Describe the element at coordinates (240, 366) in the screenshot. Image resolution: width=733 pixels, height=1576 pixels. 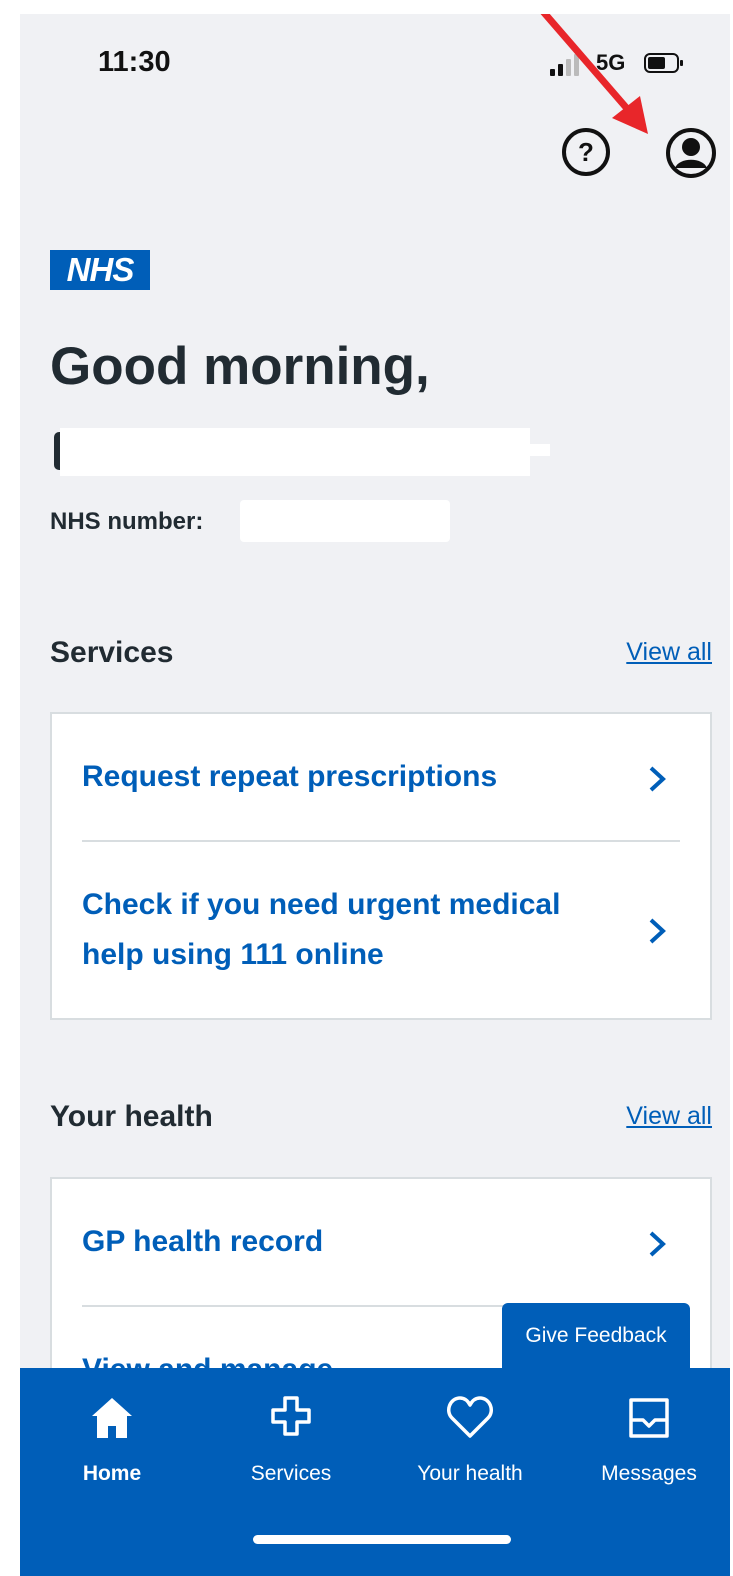
I see `greeting-title: Good morning,` at that location.